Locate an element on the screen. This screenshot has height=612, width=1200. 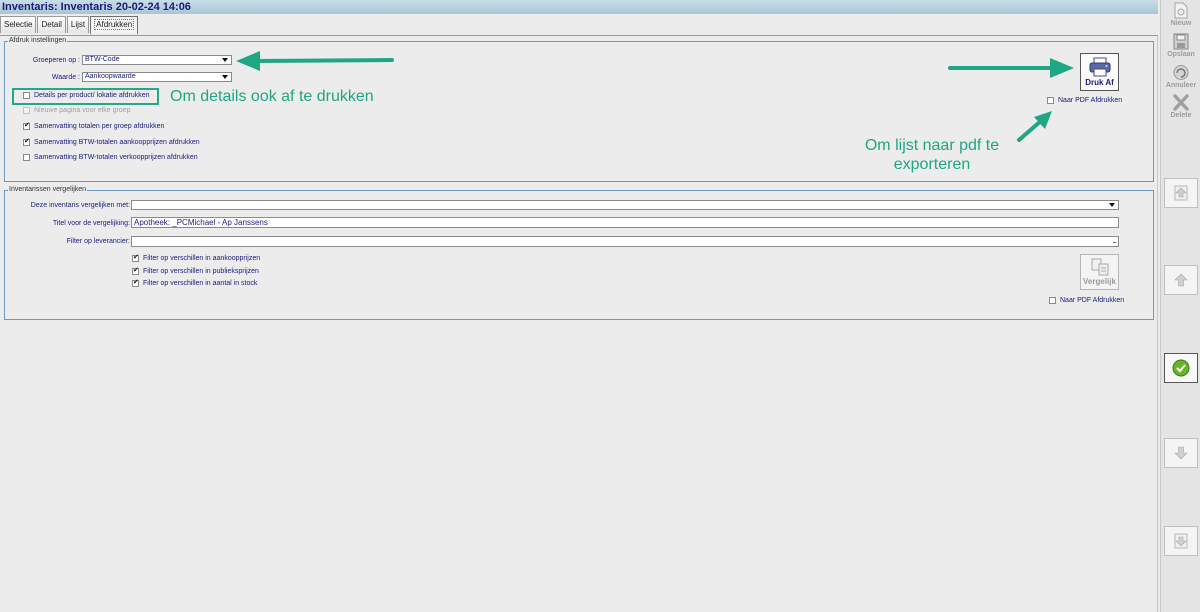
pdf-annotation-line2: exporteren is located at coordinates (932, 164).